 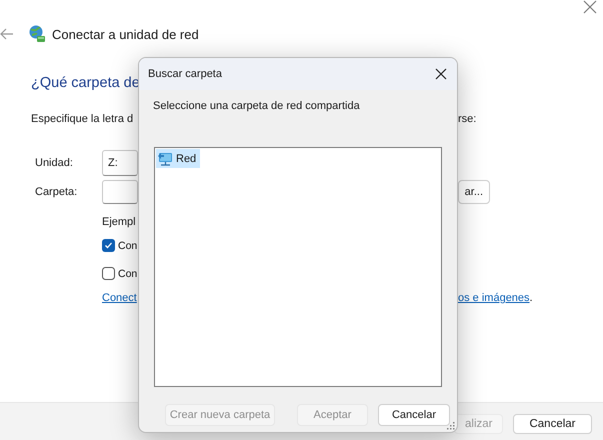 What do you see at coordinates (53, 163) in the screenshot?
I see `field-label: Unidad:` at bounding box center [53, 163].